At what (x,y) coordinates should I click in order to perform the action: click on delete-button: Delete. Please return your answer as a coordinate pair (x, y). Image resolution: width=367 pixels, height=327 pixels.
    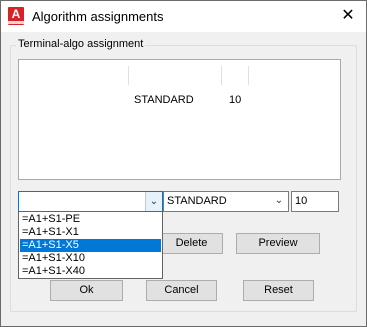
    Looking at the image, I should click on (191, 243).